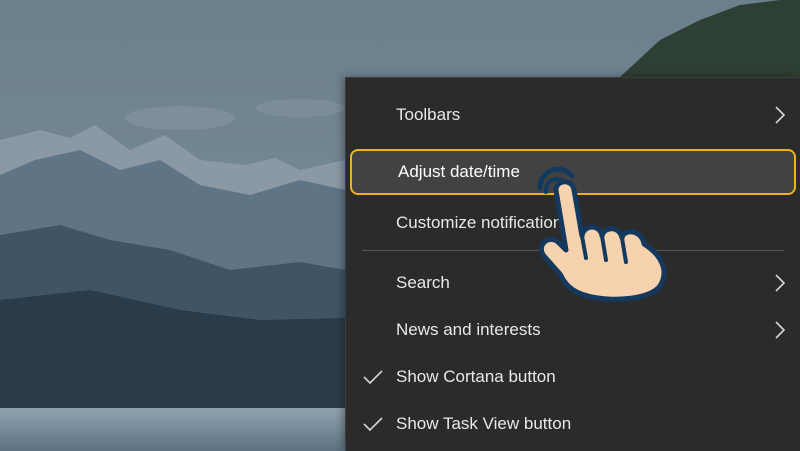 The height and width of the screenshot is (451, 800). Describe the element at coordinates (484, 423) in the screenshot. I see `menu-item-label: Show Task View button` at that location.